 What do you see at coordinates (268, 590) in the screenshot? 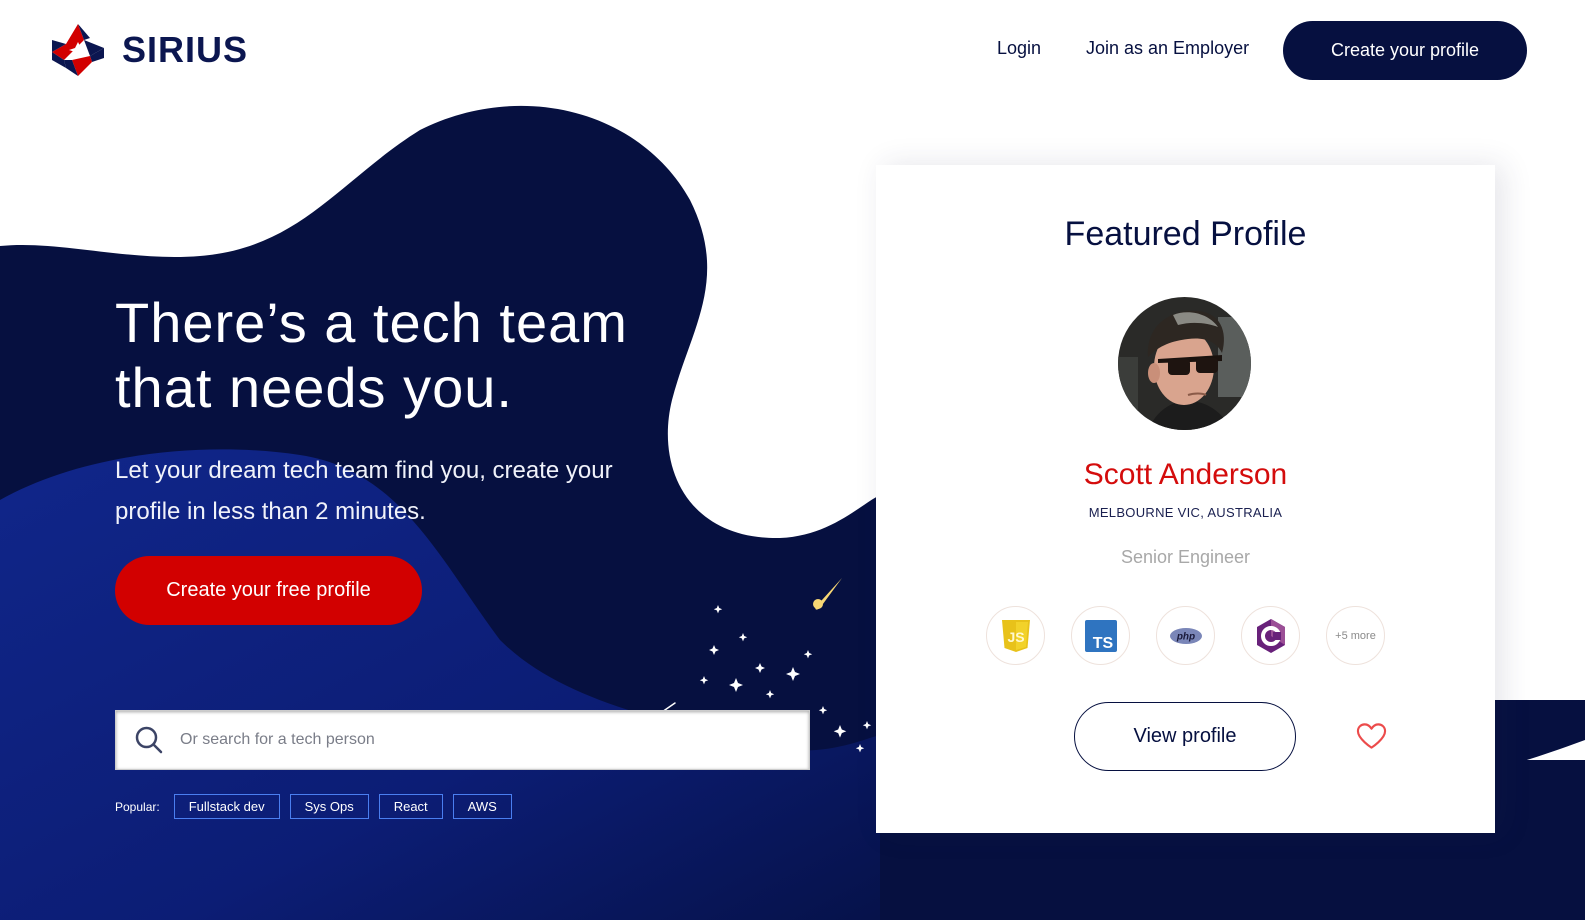
I see `create-free-profile-button: Create your free profile` at bounding box center [268, 590].